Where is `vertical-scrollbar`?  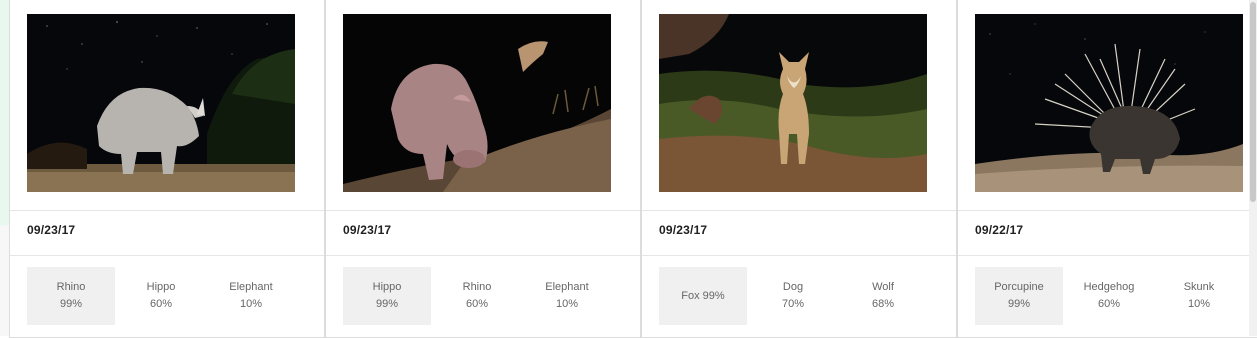
vertical-scrollbar is located at coordinates (1253, 168).